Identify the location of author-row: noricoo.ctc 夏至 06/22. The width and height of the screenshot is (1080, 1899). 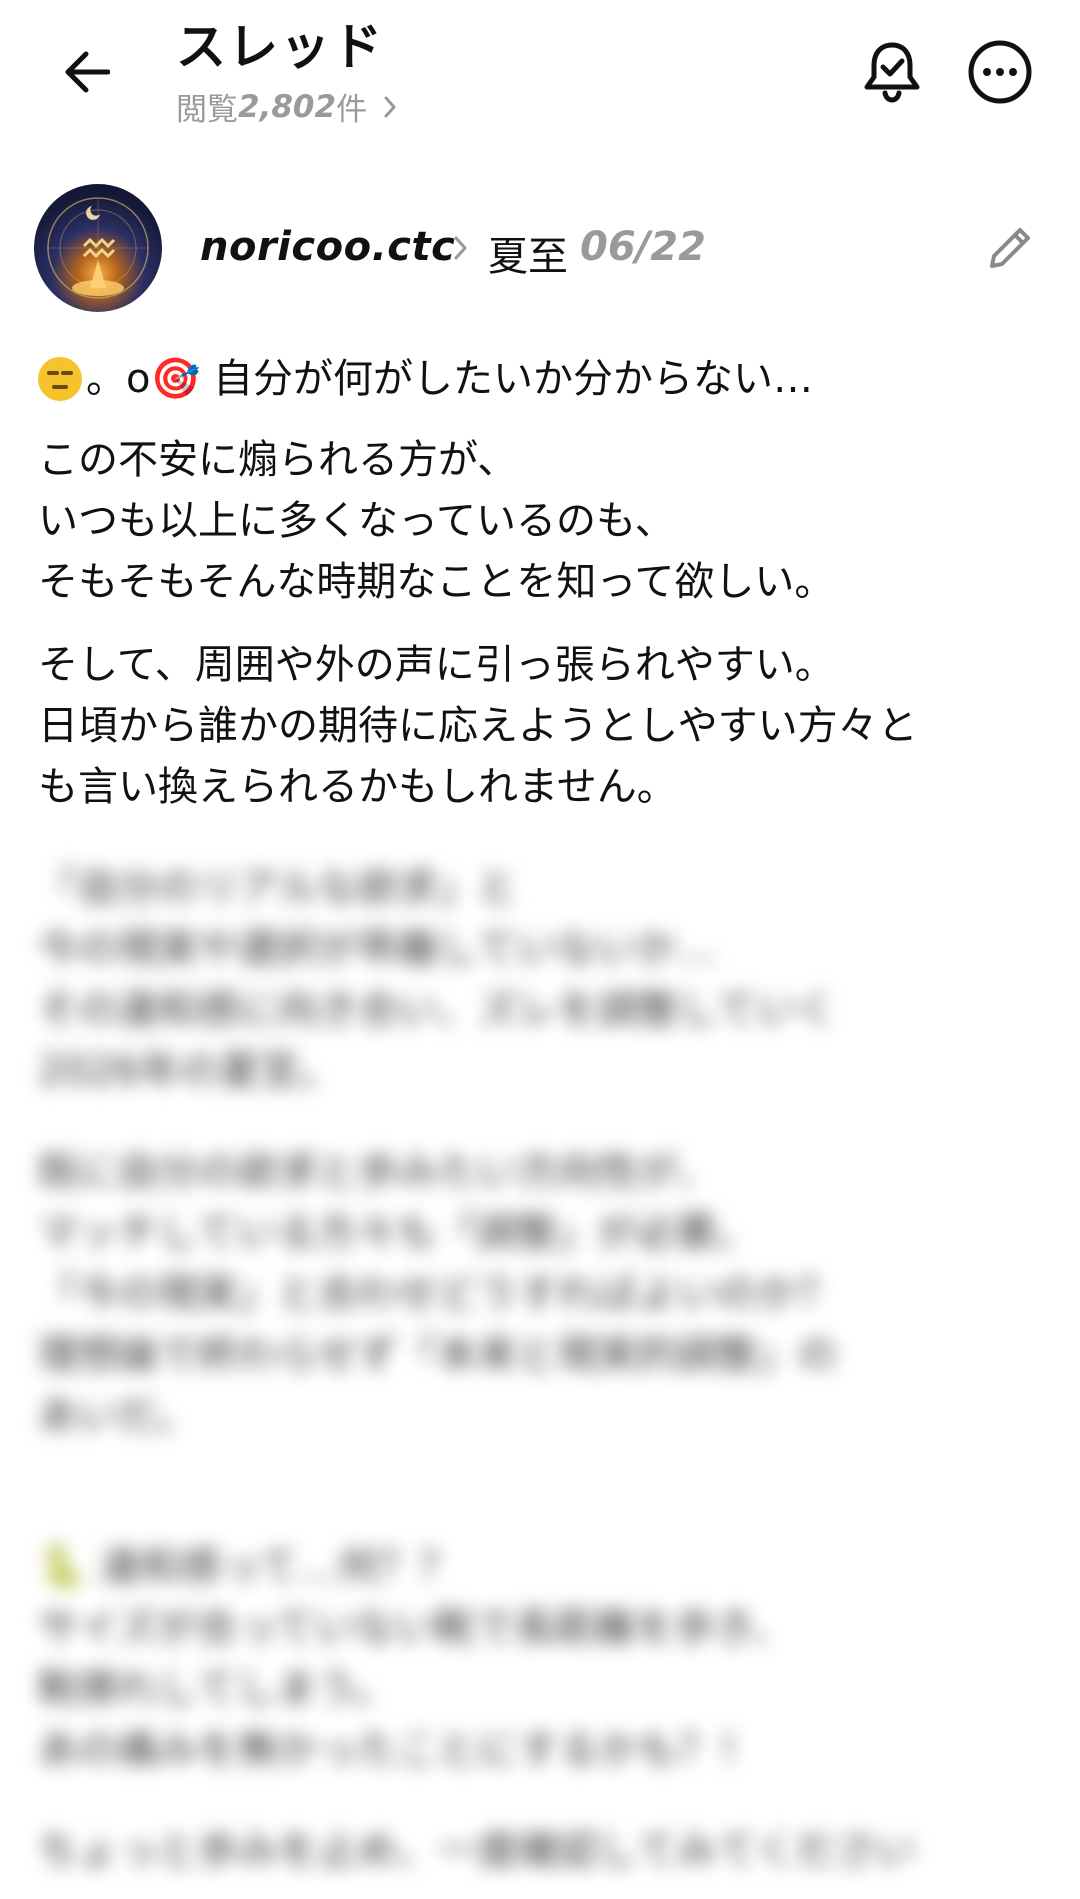
(539, 249).